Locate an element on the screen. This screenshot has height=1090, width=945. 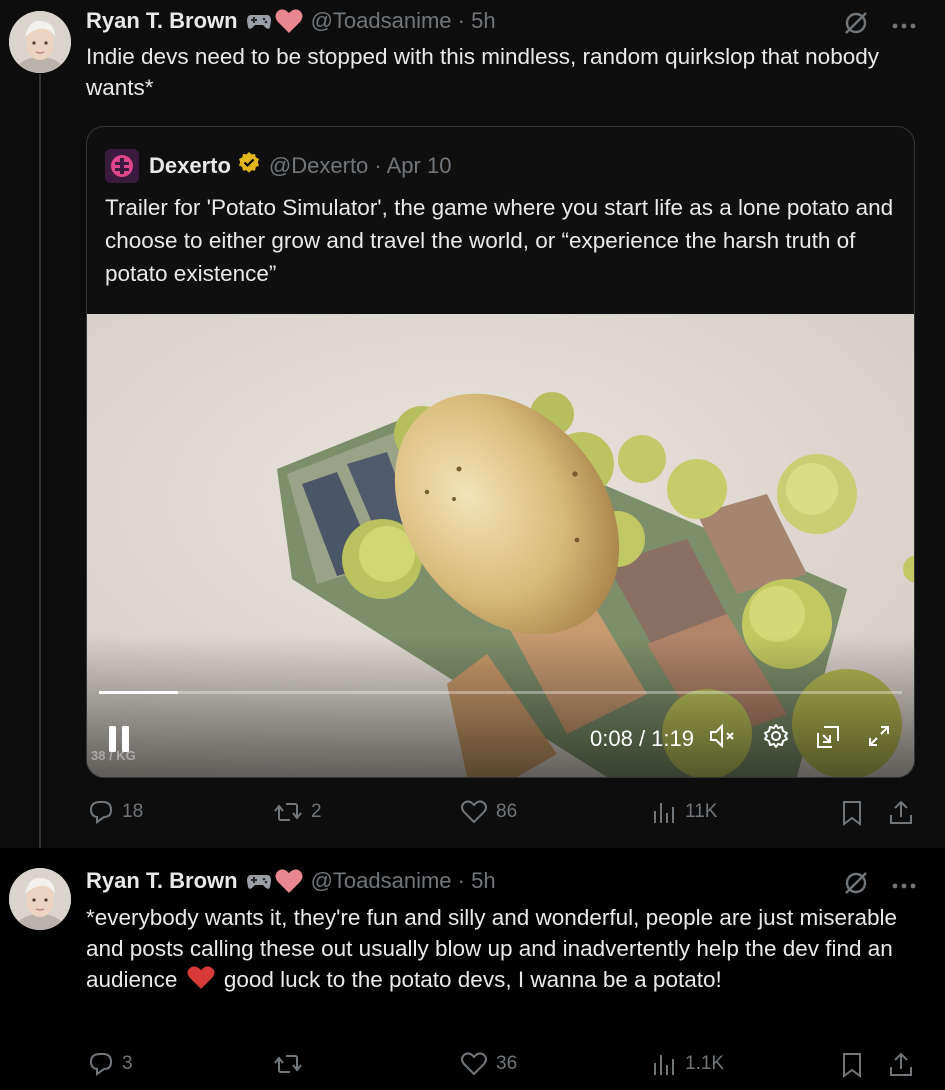
mute-icon is located at coordinates (723, 739).